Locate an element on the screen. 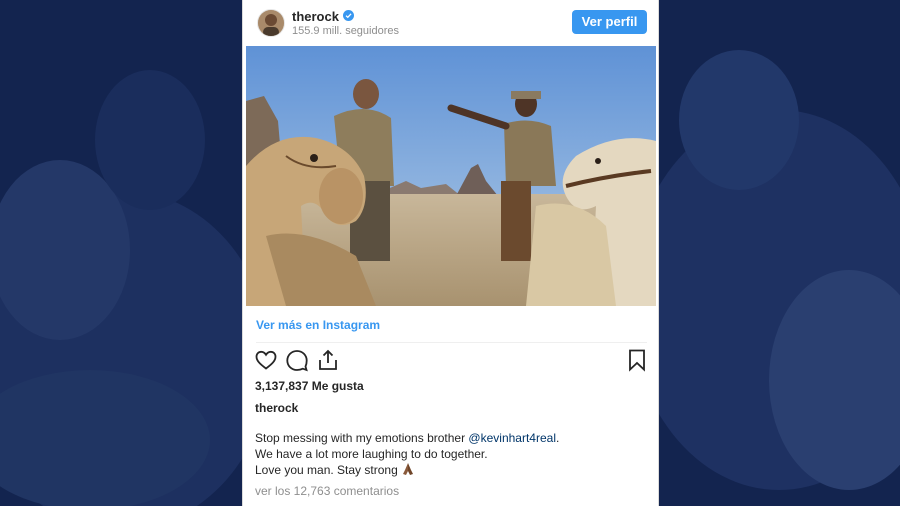 Image resolution: width=900 pixels, height=506 pixels. caption-line-3: Love you man. Stay strong is located at coordinates (452, 470).